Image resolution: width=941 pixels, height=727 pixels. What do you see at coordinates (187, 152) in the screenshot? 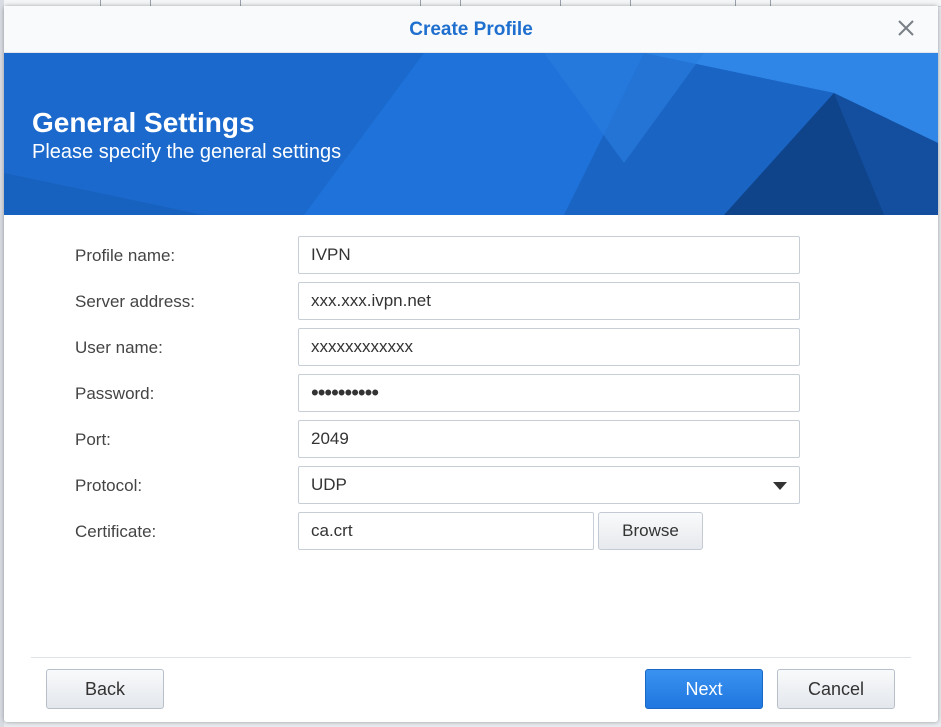
I see `banner-subtitle: Please specify the general settings` at bounding box center [187, 152].